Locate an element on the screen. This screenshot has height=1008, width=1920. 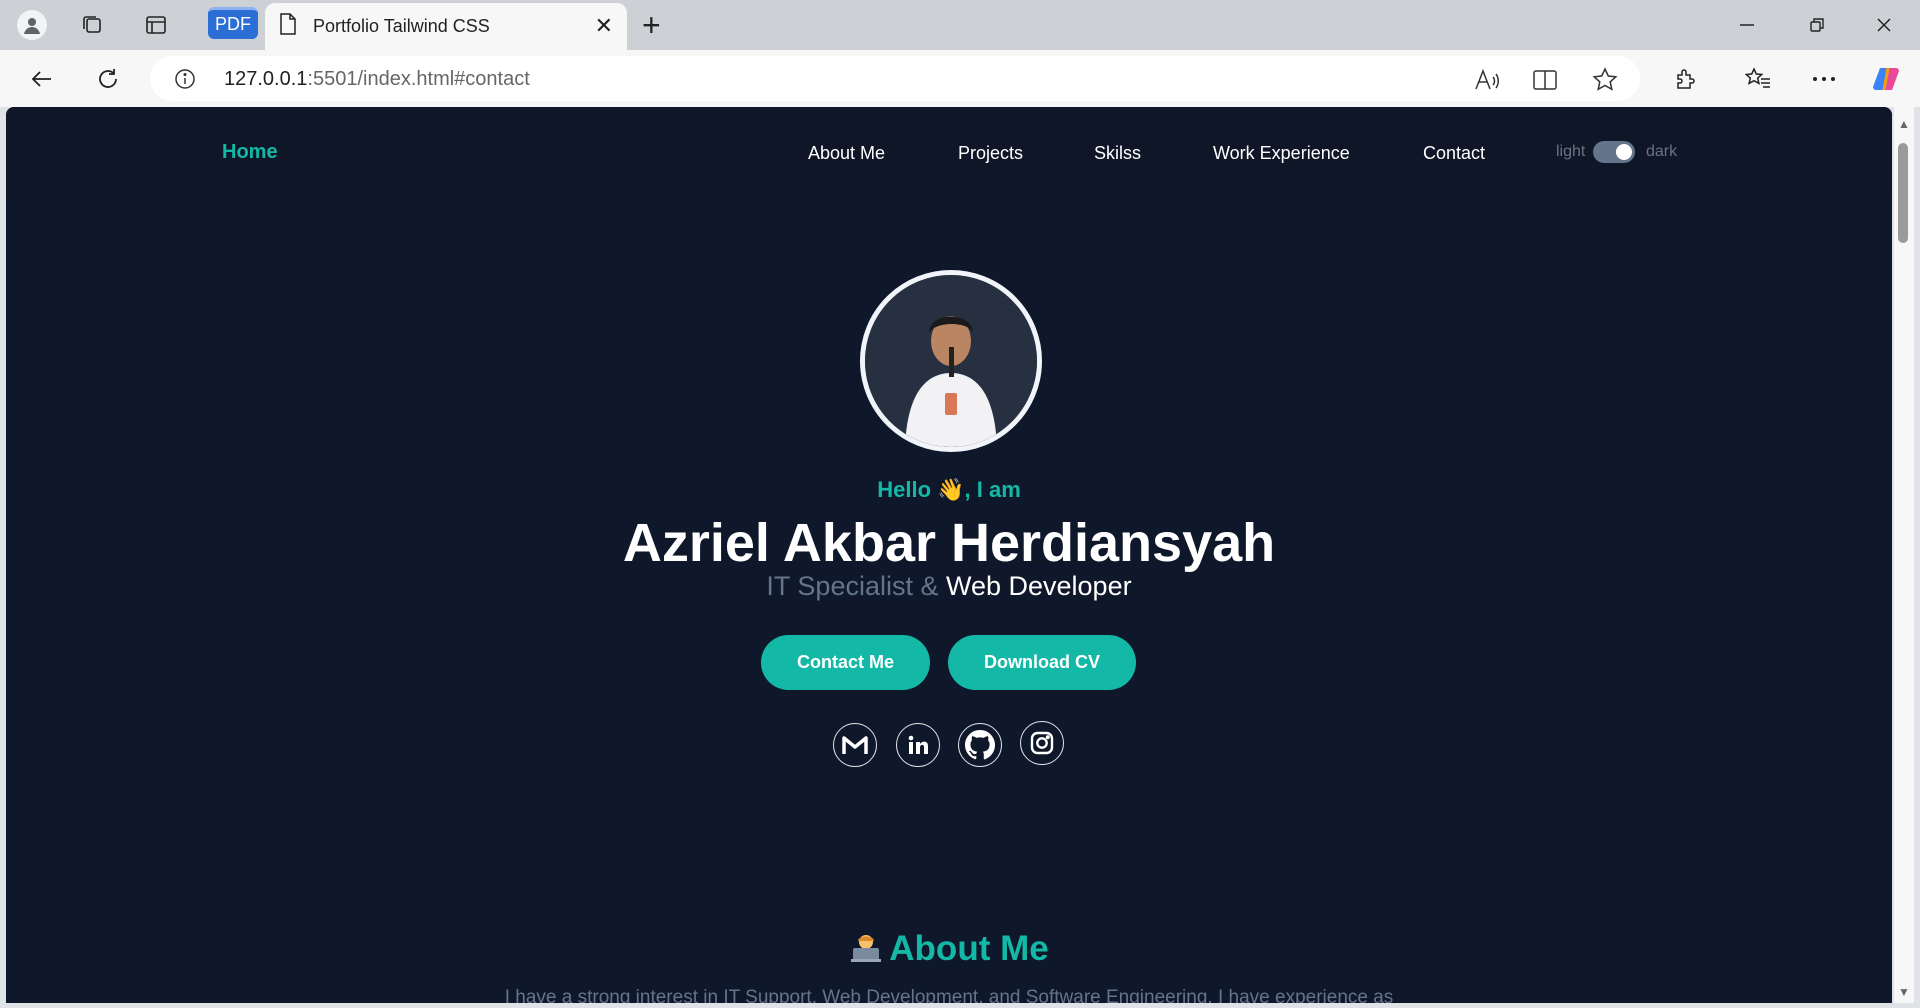
about-section-title: About Me is located at coordinates (949, 949).